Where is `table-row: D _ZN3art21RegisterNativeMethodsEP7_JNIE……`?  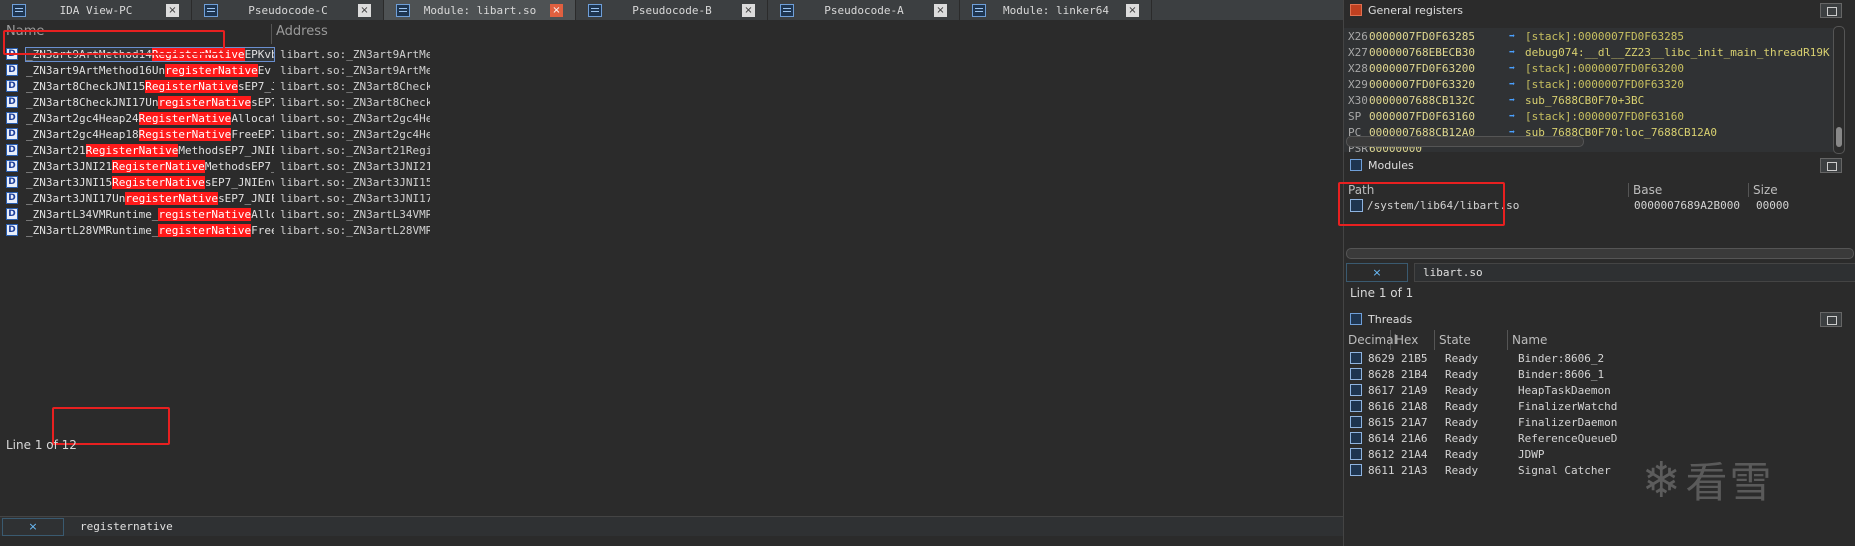
table-row: D _ZN3art21RegisterNativeMethodsEP7_JNIE…… is located at coordinates (220, 150).